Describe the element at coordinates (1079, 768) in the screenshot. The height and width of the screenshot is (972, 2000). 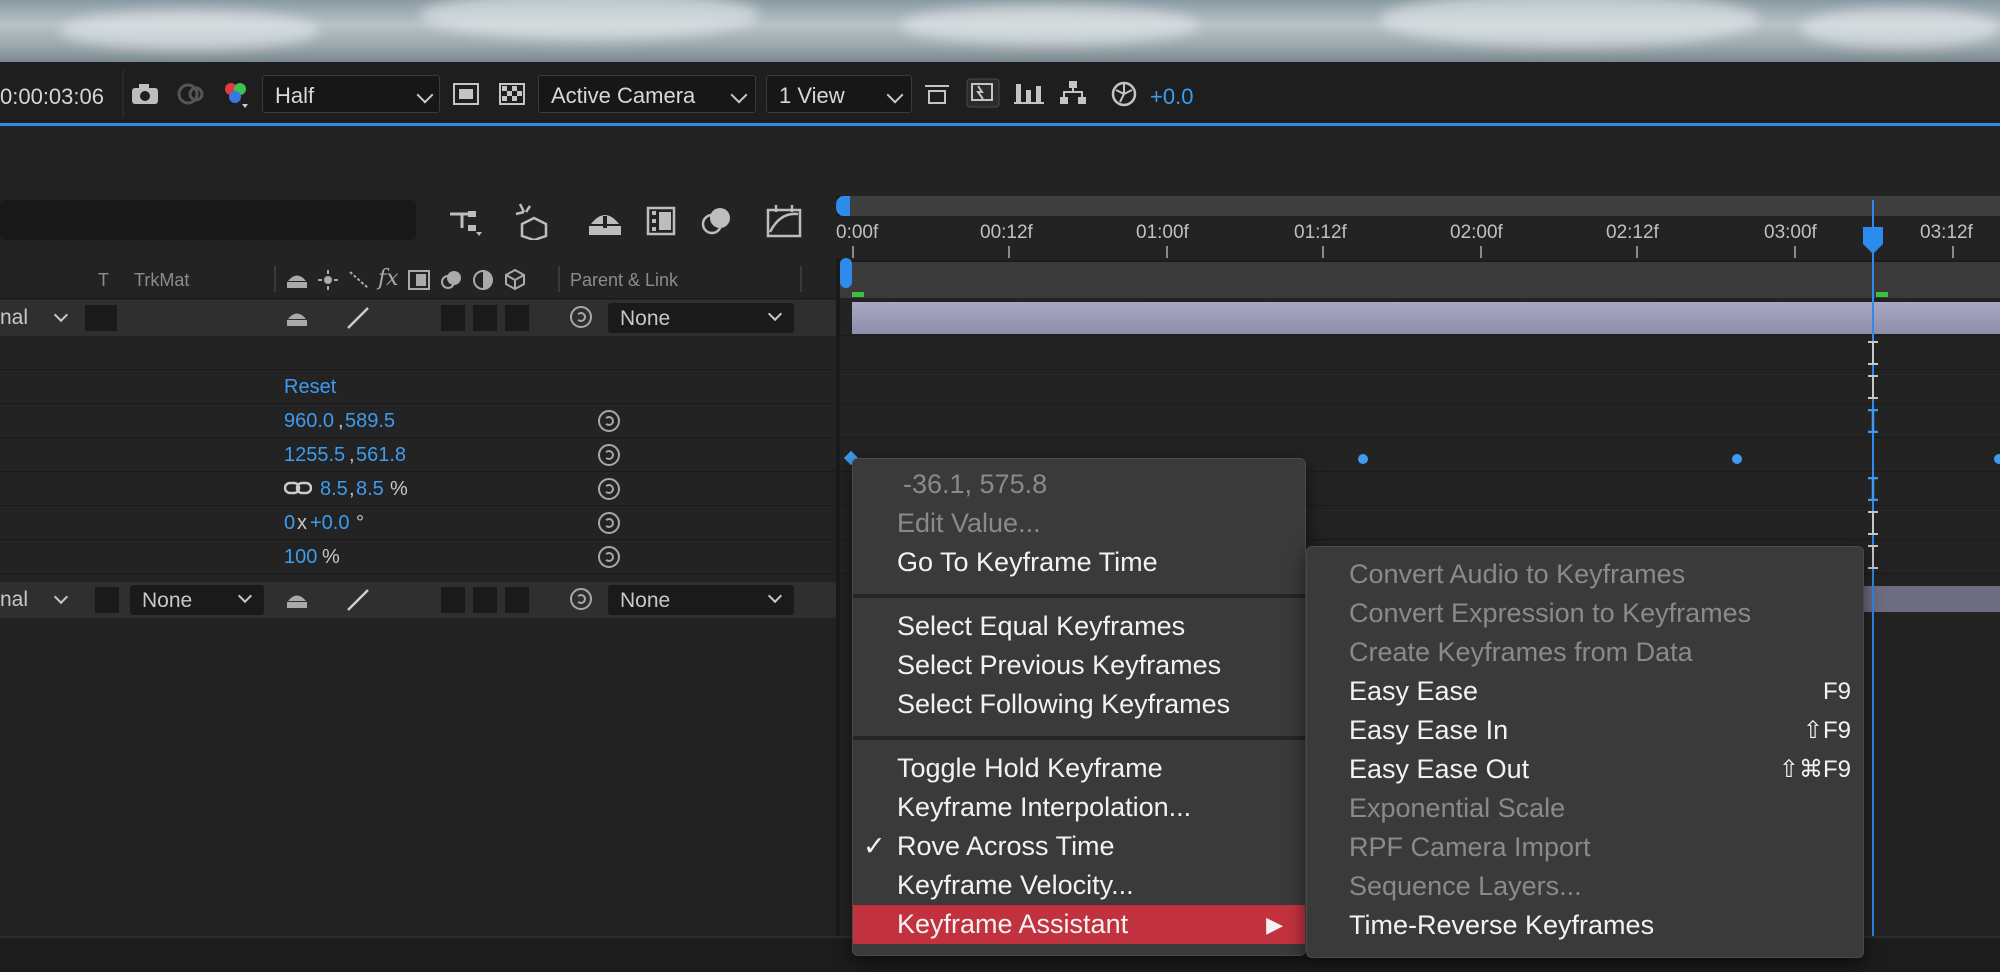
I see `menu-toggle-hold-keyframe: Toggle Hold Keyframe` at that location.